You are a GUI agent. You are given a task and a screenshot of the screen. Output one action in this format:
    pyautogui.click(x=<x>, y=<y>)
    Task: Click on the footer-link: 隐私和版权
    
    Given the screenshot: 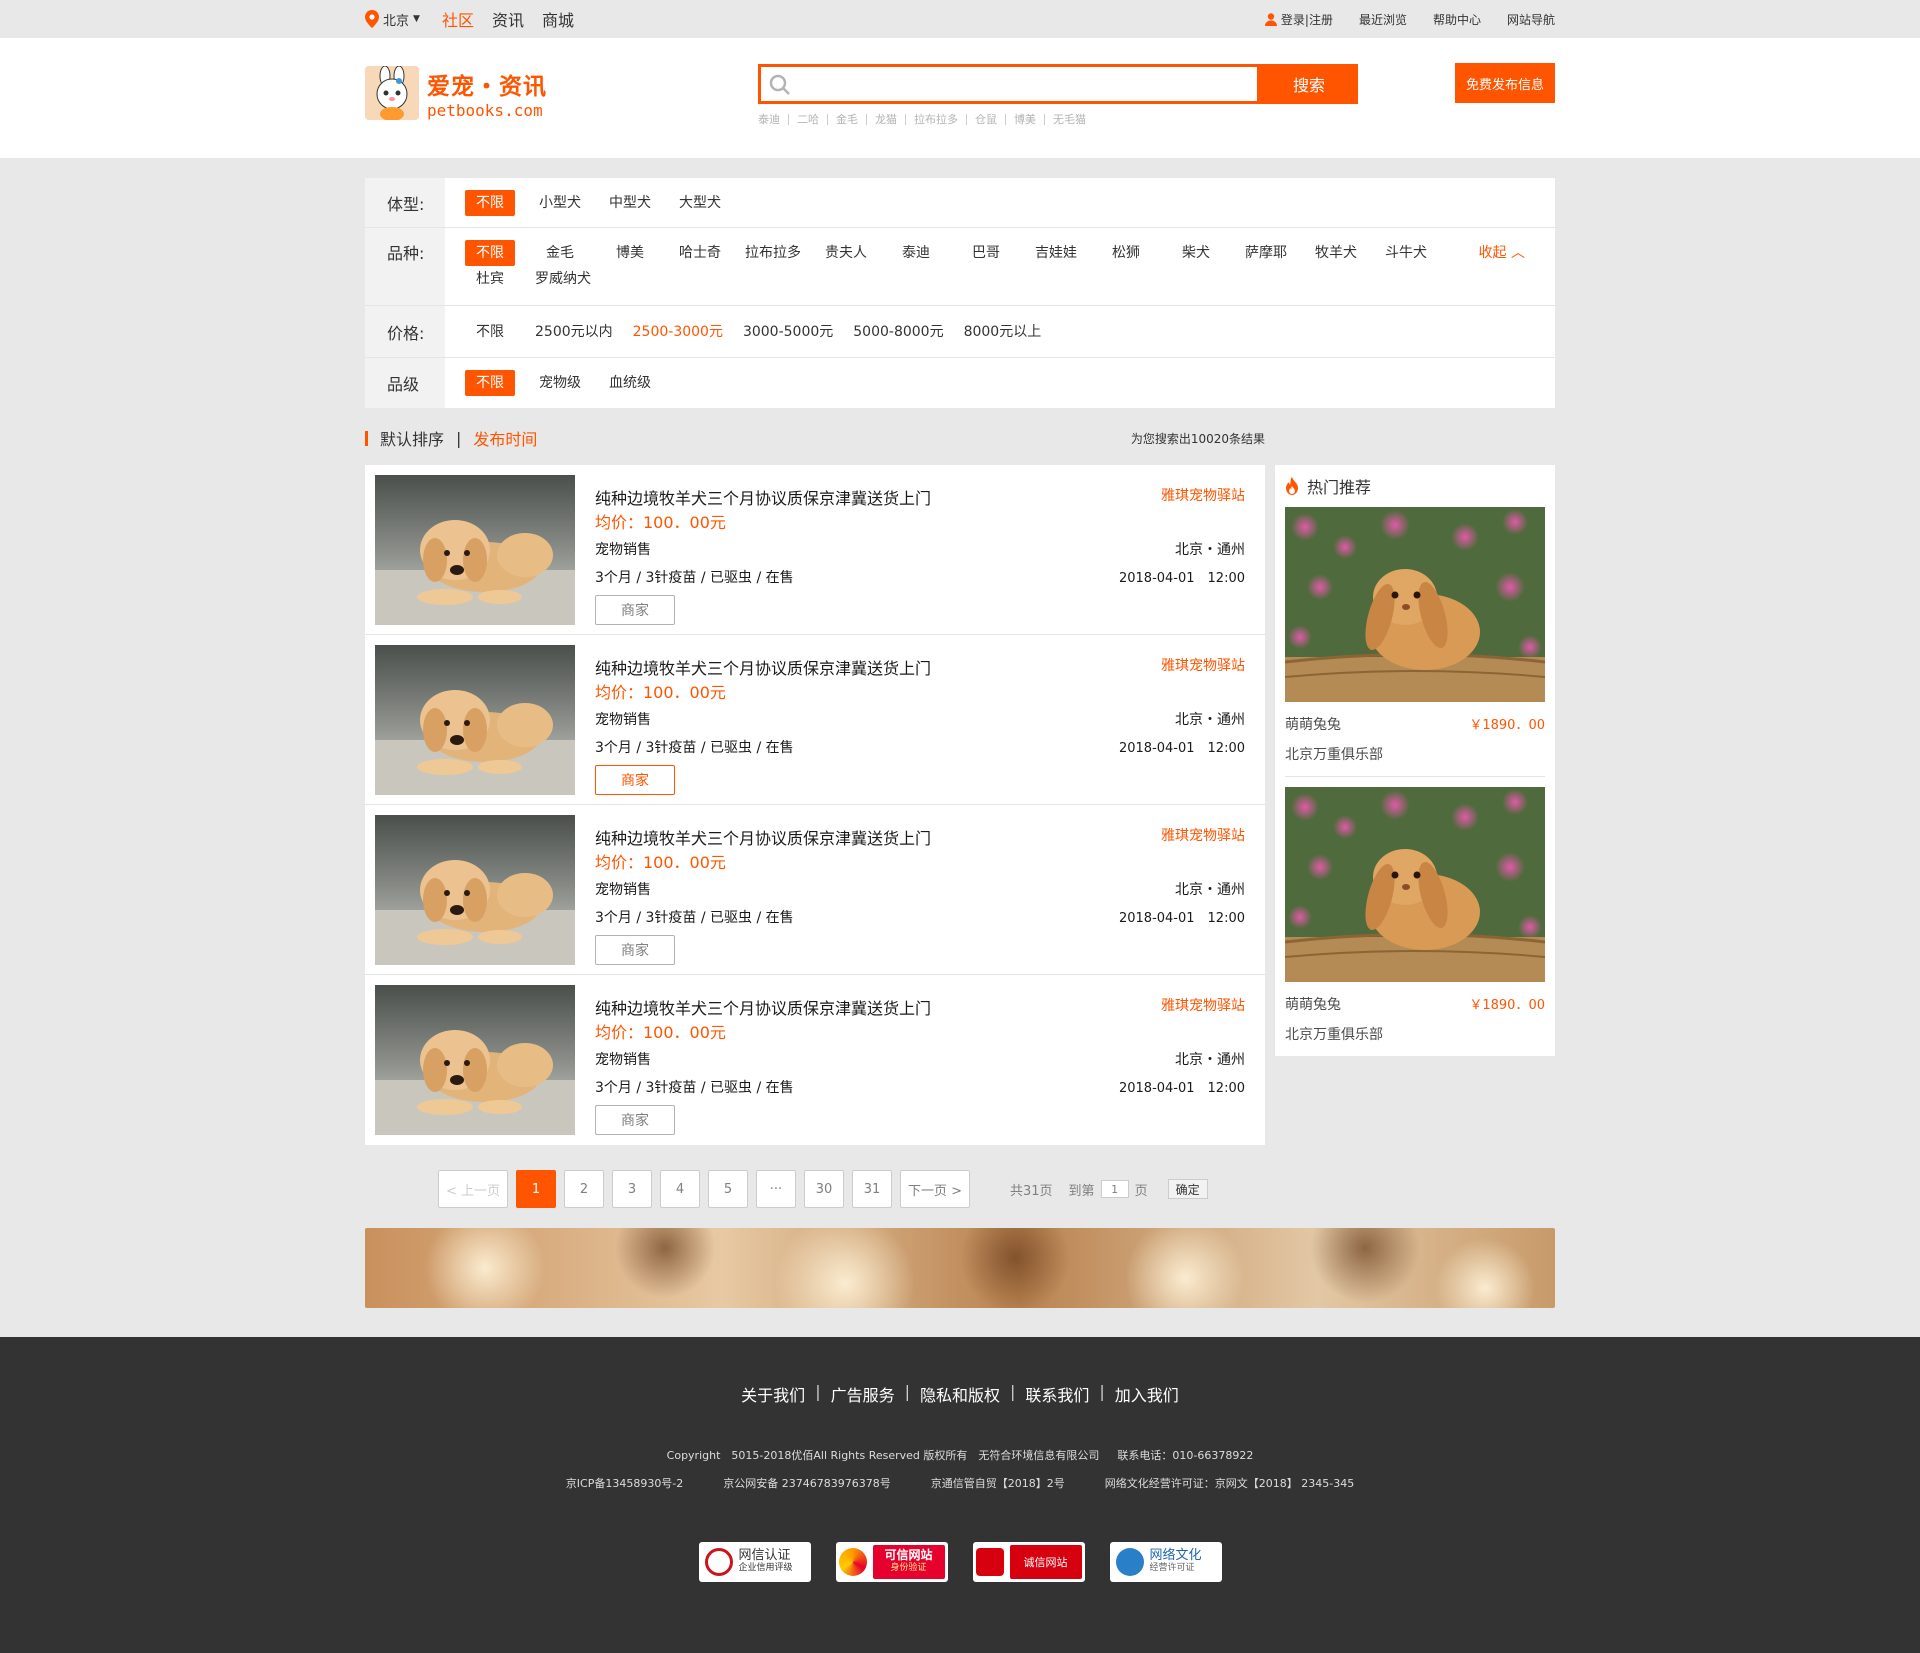 What is the action you would take?
    pyautogui.click(x=960, y=1394)
    